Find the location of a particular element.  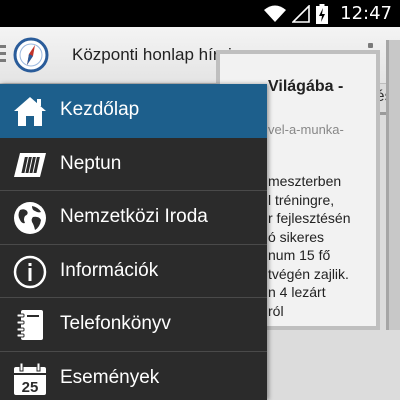

globe-icon is located at coordinates (30, 218).